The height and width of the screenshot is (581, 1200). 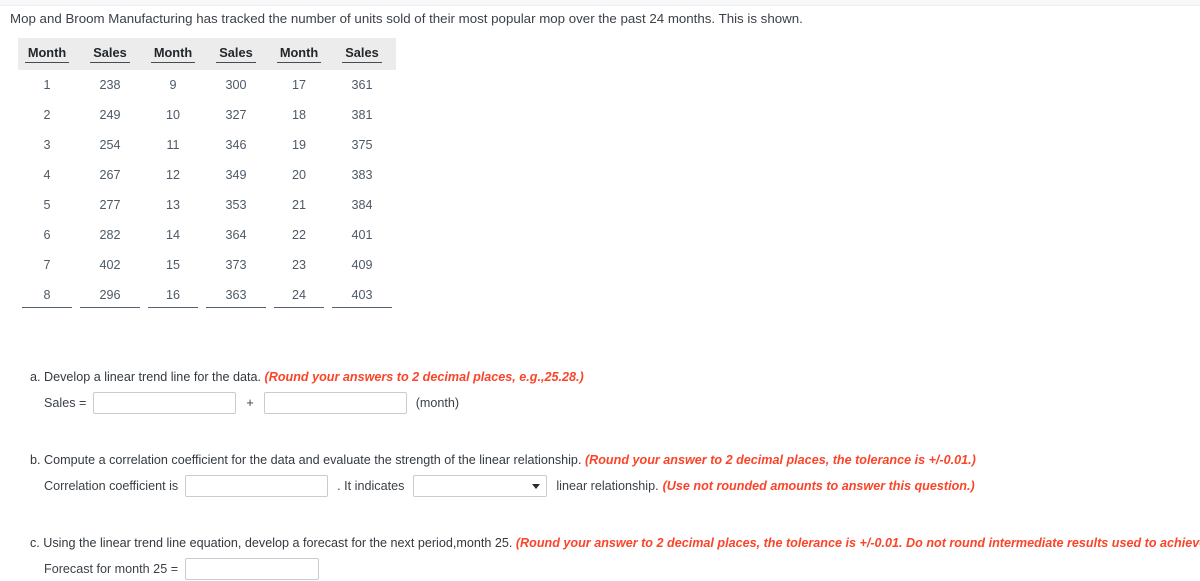 What do you see at coordinates (298, 115) in the screenshot?
I see `cell-month: 18` at bounding box center [298, 115].